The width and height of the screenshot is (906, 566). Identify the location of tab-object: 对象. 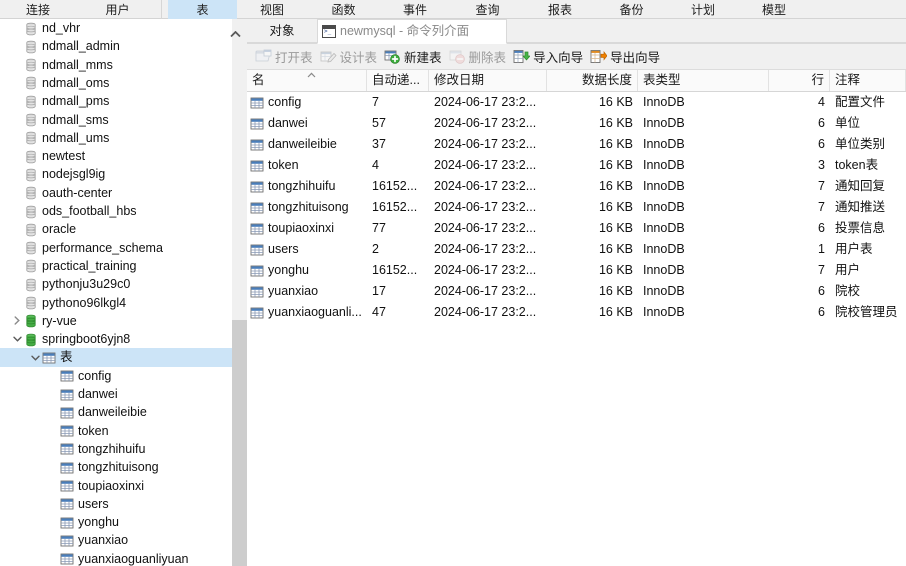
(282, 31).